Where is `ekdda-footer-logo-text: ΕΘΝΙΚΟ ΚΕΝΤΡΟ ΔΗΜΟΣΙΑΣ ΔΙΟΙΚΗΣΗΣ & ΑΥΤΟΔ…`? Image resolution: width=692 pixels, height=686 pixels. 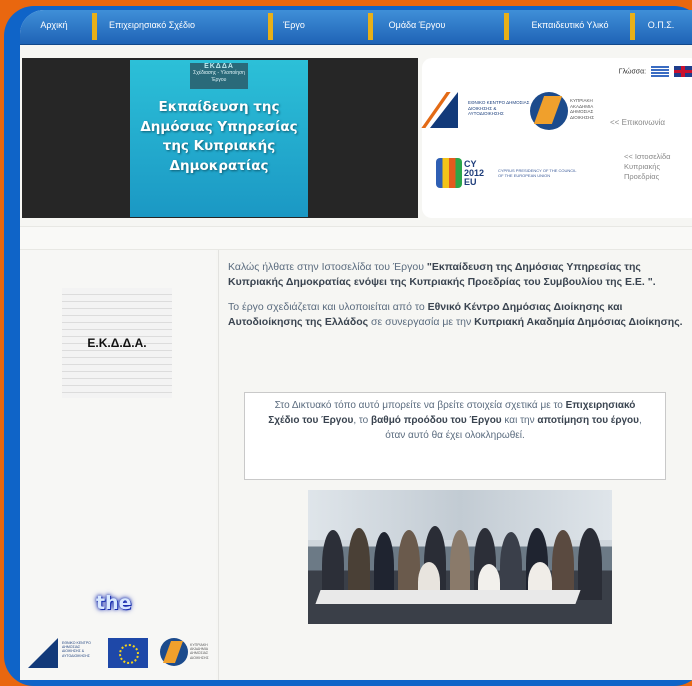
ekdda-footer-logo-text: ΕΘΝΙΚΟ ΚΕΝΤΡΟ ΔΗΜΟΣΙΑΣ ΔΙΟΙΚΗΣΗΣ & ΑΥΤΟΔ… is located at coordinates (76, 649).